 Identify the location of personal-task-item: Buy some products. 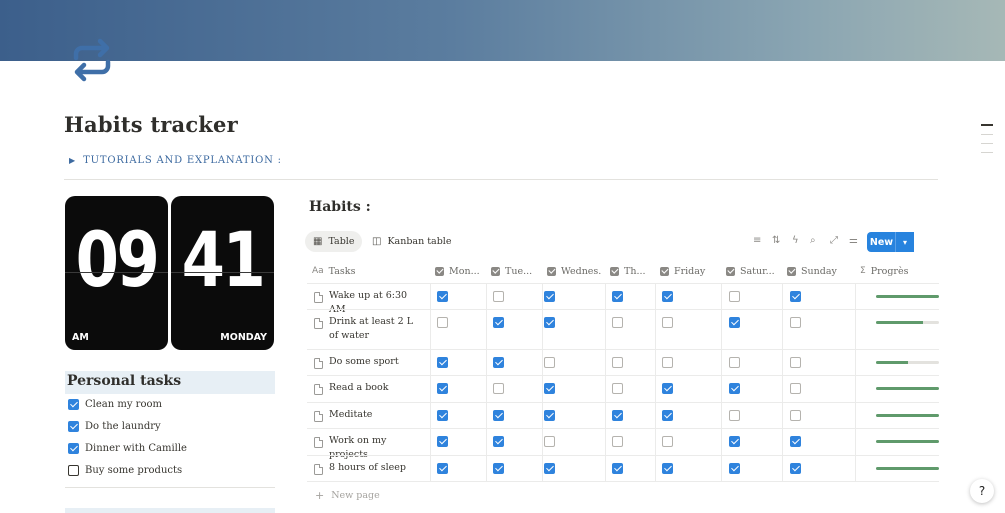
(125, 470).